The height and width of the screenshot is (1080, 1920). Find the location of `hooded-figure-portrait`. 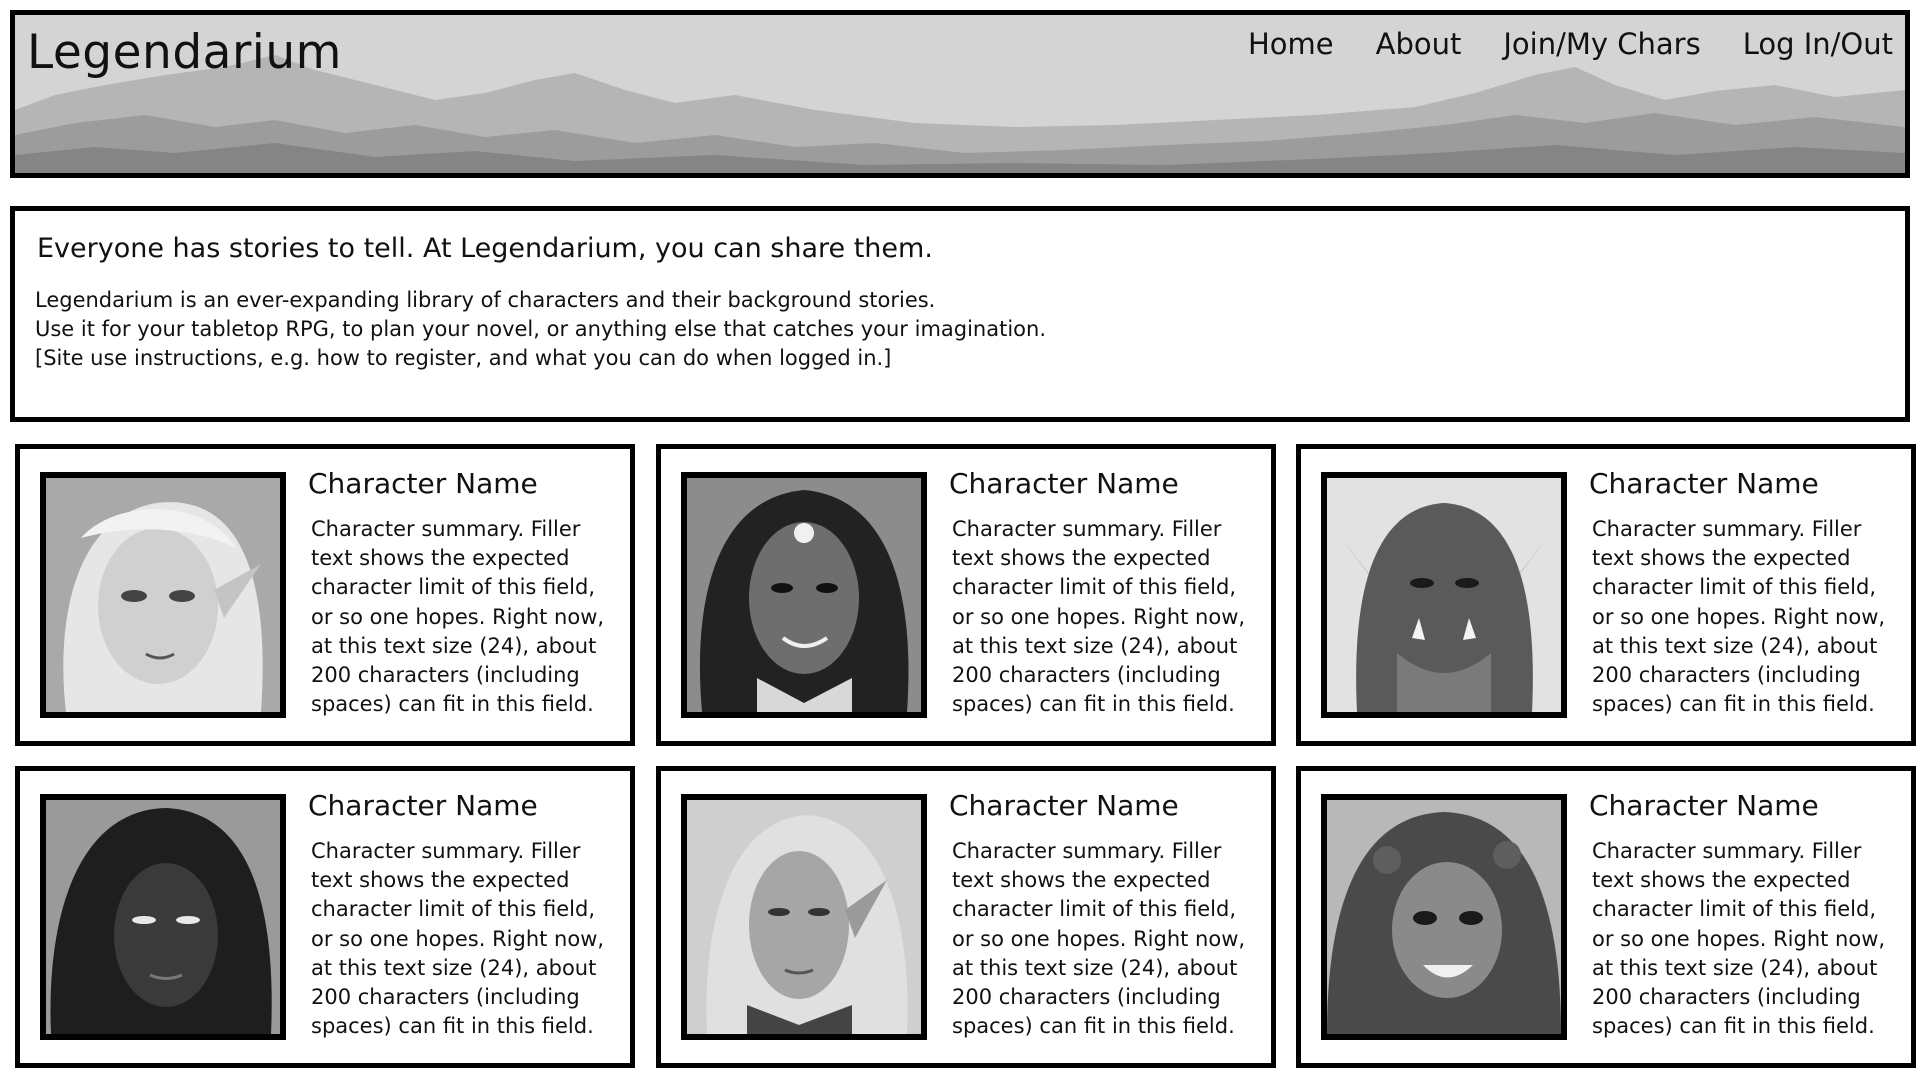

hooded-figure-portrait is located at coordinates (163, 917).